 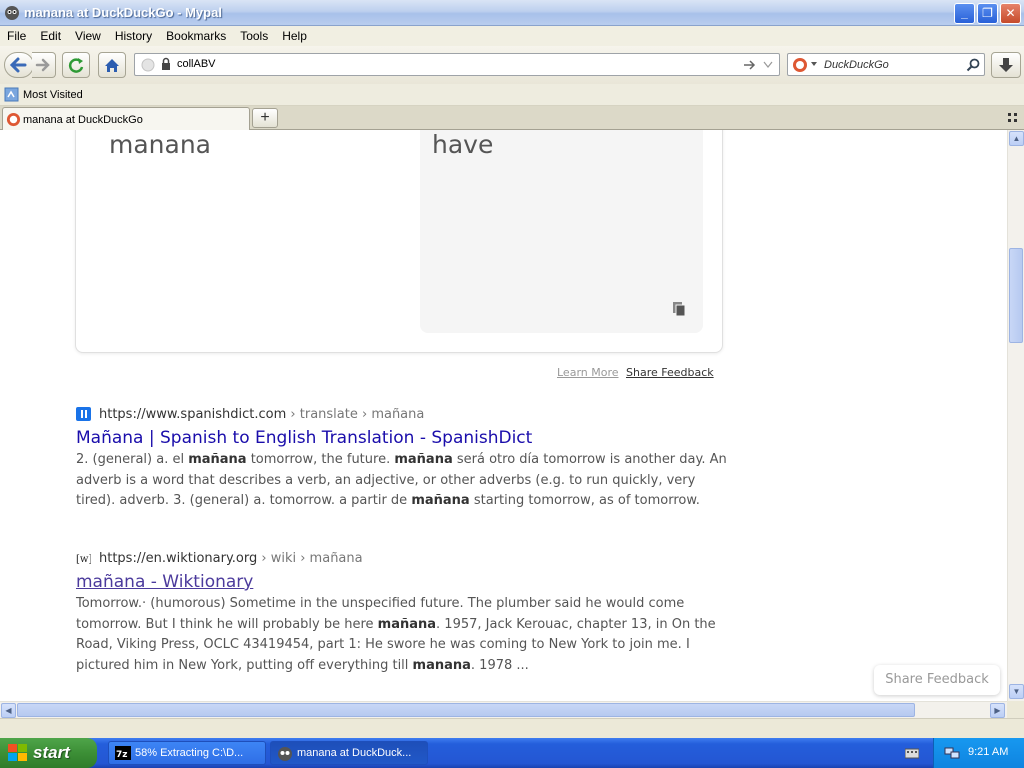 I want to click on maximize-button: ❐, so click(x=987, y=13).